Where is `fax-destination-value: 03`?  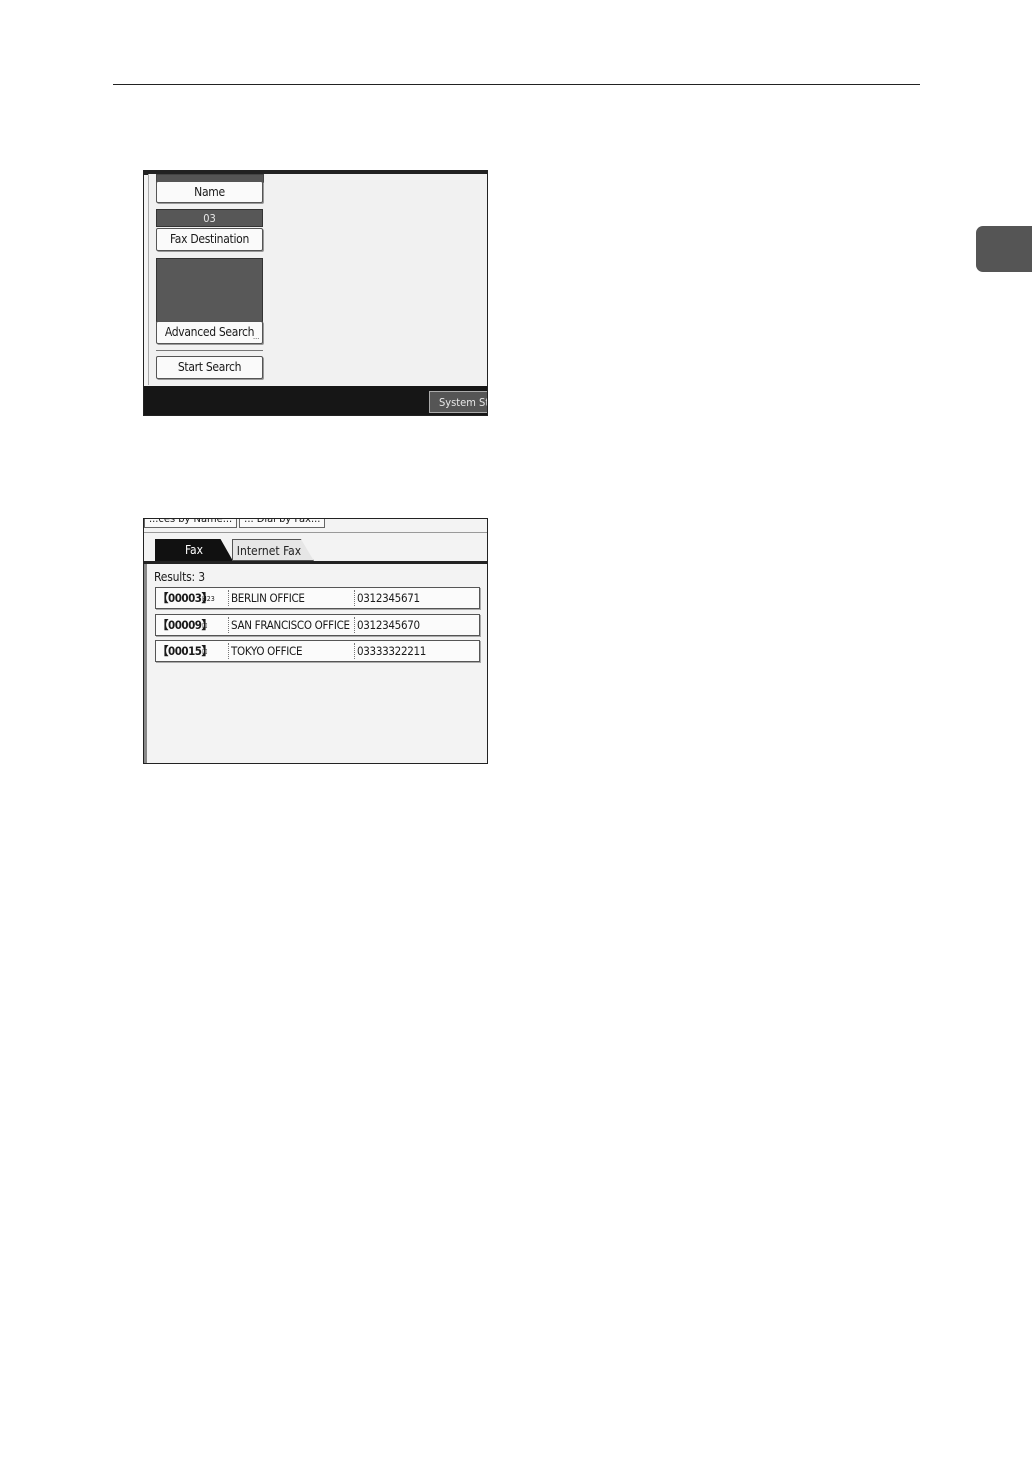
fax-destination-value: 03 is located at coordinates (209, 218).